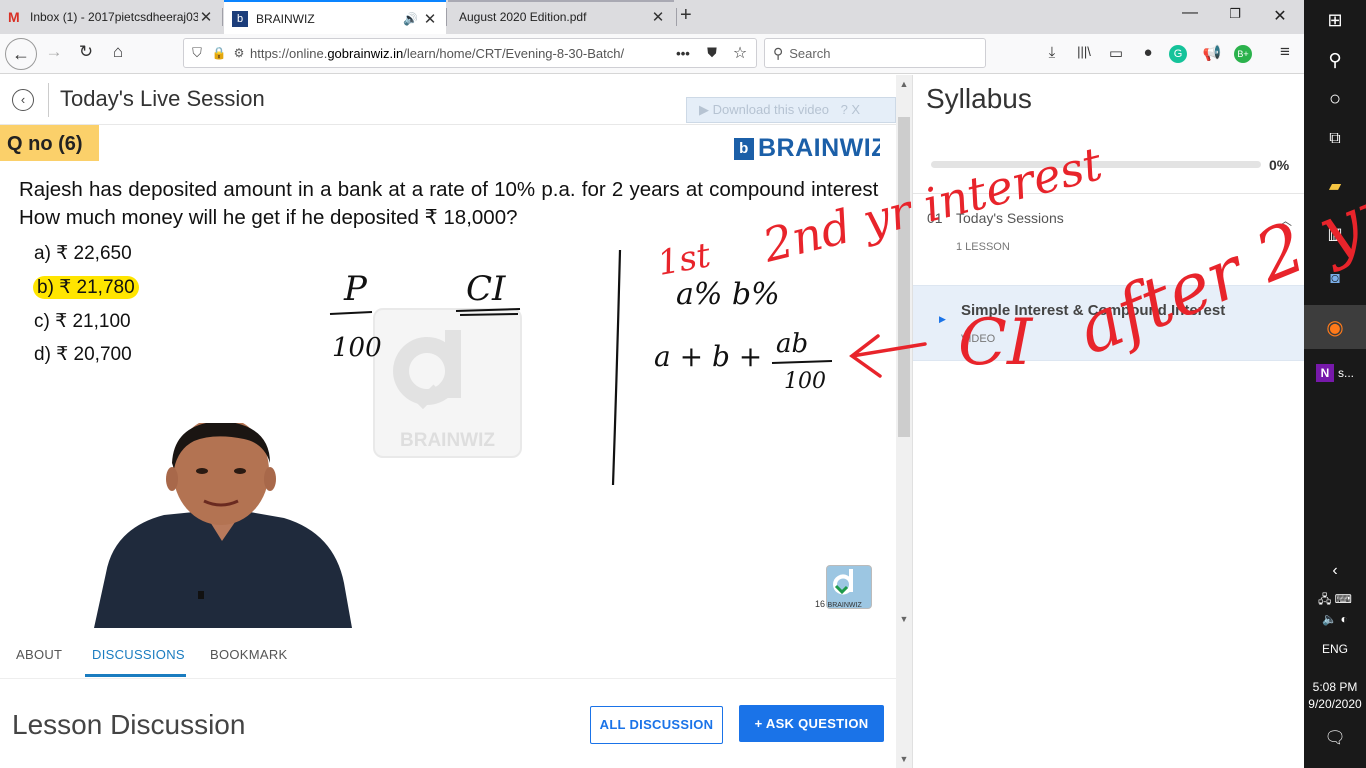  Describe the element at coordinates (1335, 234) in the screenshot. I see `webcam-icon: ▥` at that location.